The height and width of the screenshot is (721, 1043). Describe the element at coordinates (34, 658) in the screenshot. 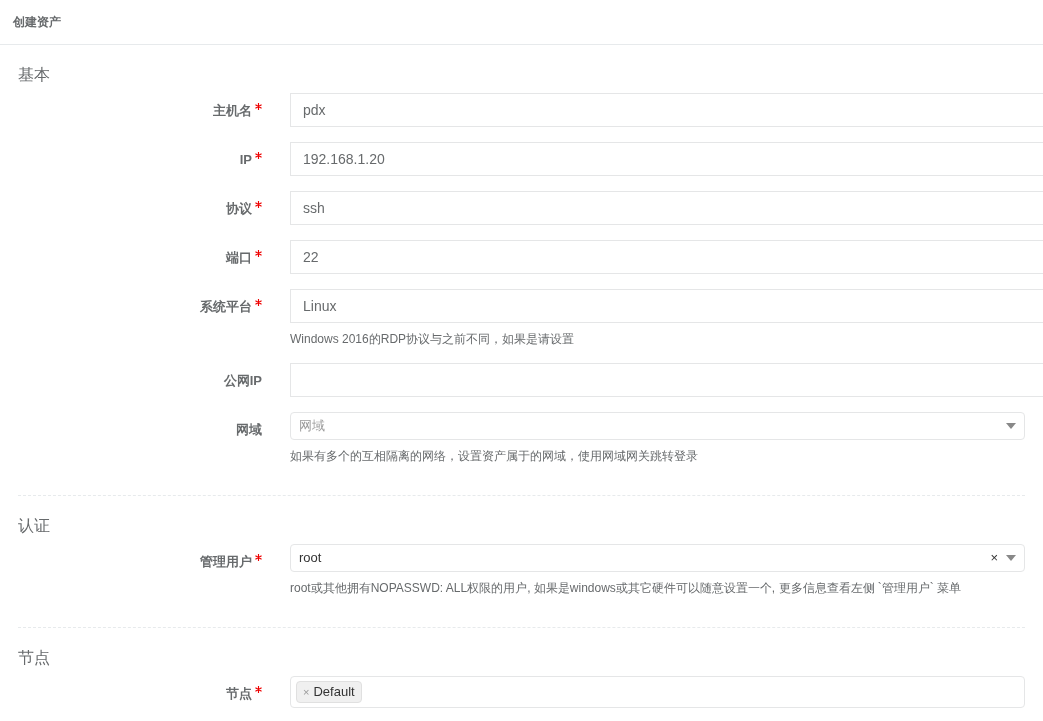

I see `section-heading: 节点` at that location.